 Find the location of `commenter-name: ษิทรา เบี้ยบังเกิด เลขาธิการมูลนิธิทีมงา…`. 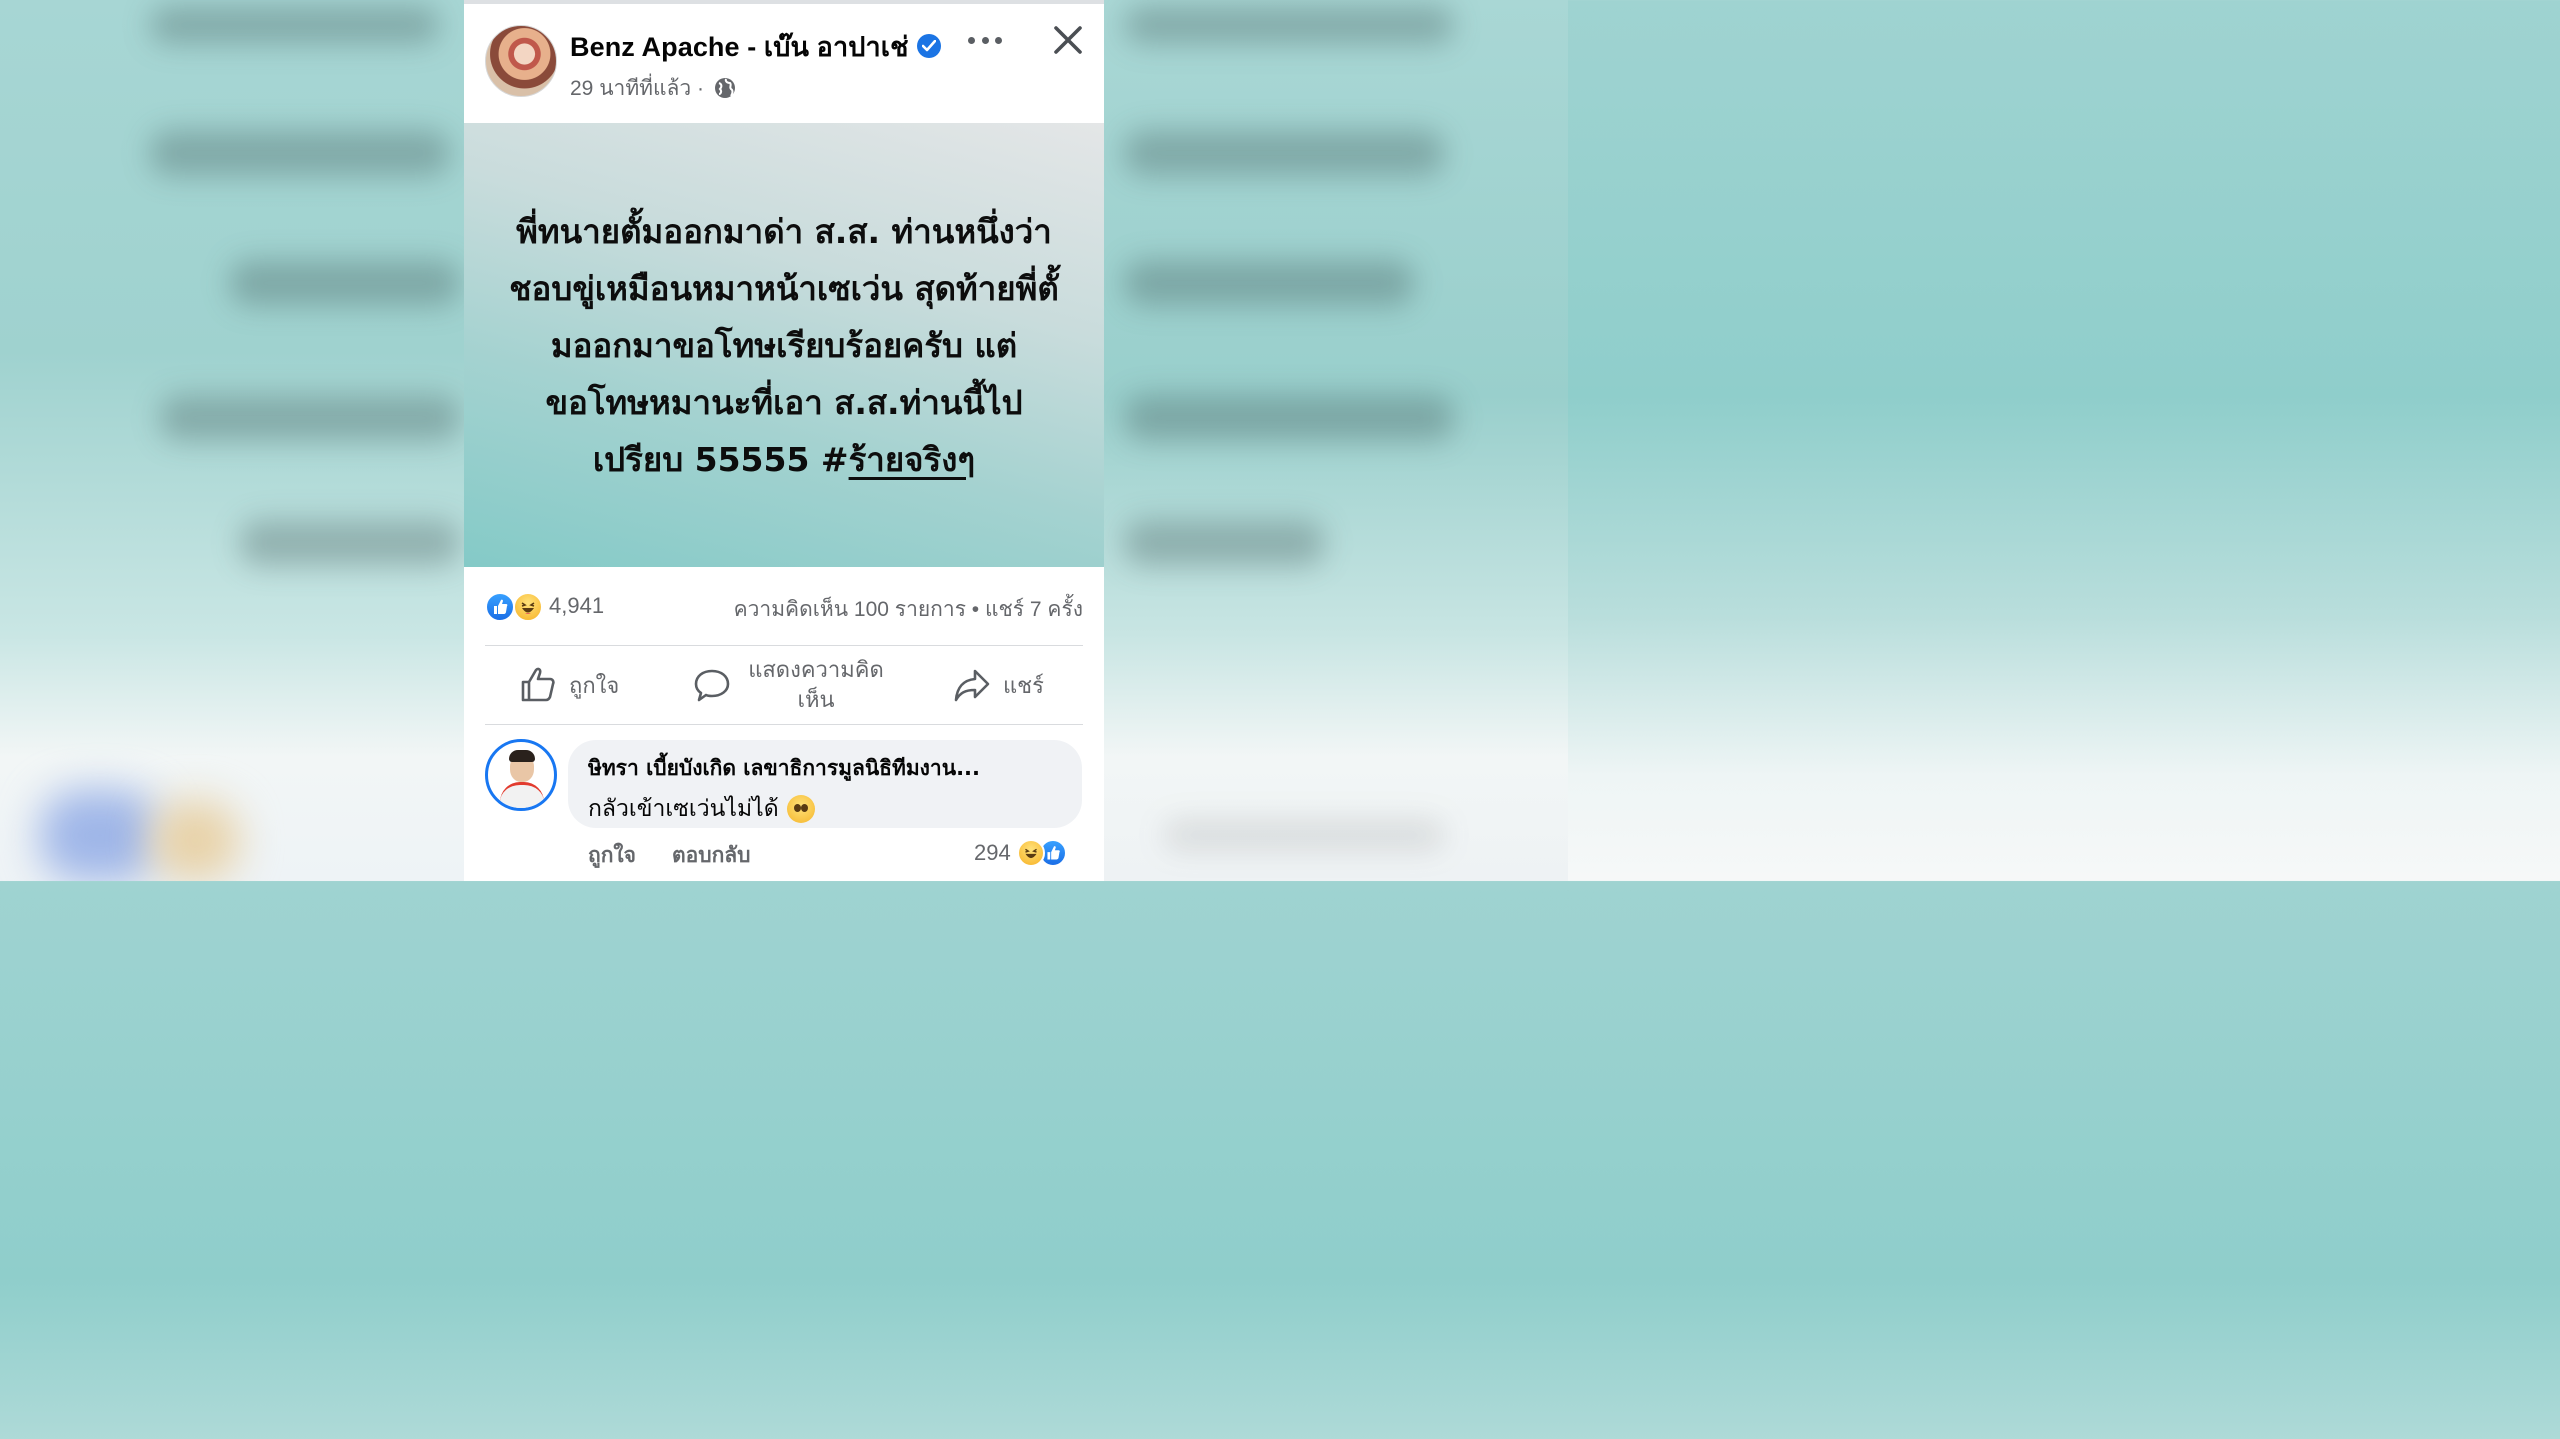

commenter-name: ษิทรา เบี้ยบังเกิด เลขาธิการมูลนิธิทีมงา… is located at coordinates (825, 768).